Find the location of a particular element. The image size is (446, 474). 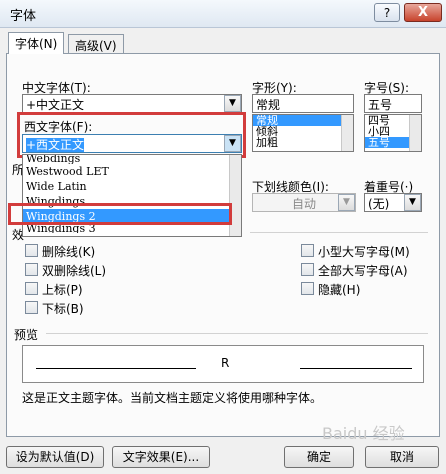

small-caps-checkbox is located at coordinates (307, 250).